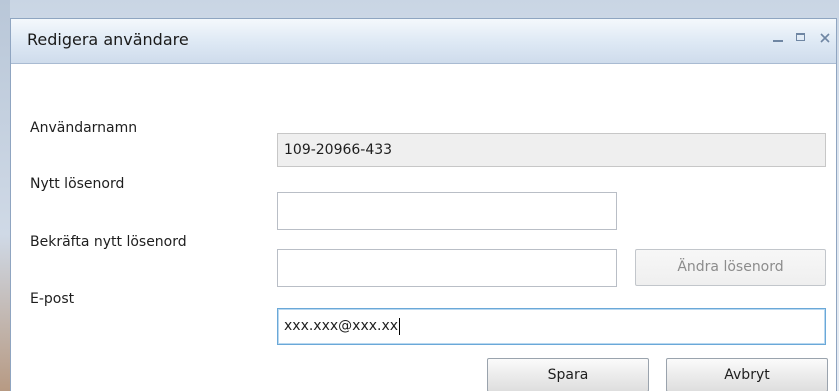  I want to click on username-label: Användarnamn, so click(84, 128).